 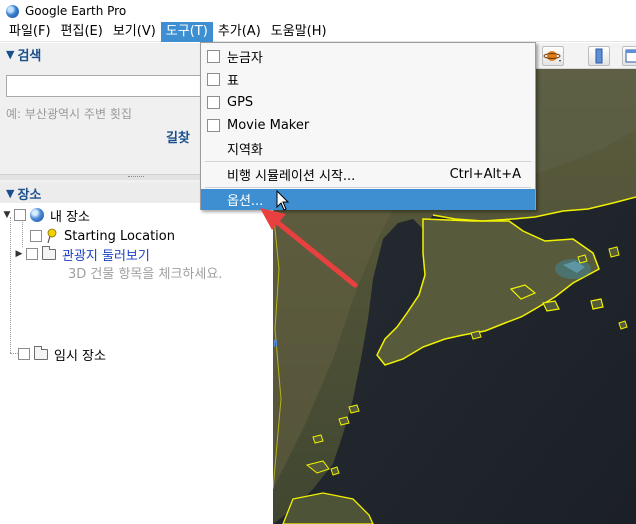 What do you see at coordinates (245, 58) in the screenshot?
I see `menu-item-label: 눈금자` at bounding box center [245, 58].